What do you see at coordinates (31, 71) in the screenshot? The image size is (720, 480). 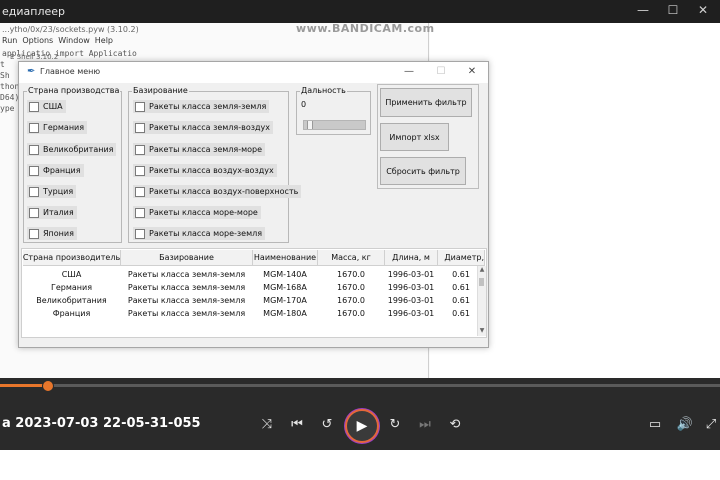 I see `feather-icon: ✒` at bounding box center [31, 71].